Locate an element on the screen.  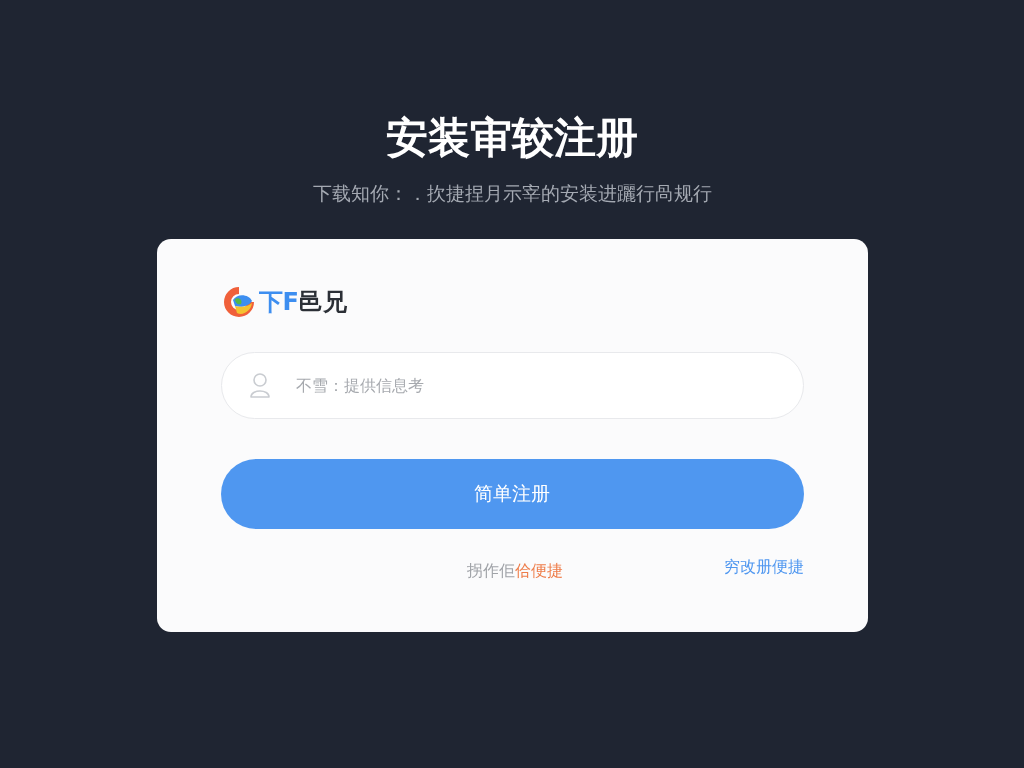
page-title: 安装审较注册 is located at coordinates (512, 138).